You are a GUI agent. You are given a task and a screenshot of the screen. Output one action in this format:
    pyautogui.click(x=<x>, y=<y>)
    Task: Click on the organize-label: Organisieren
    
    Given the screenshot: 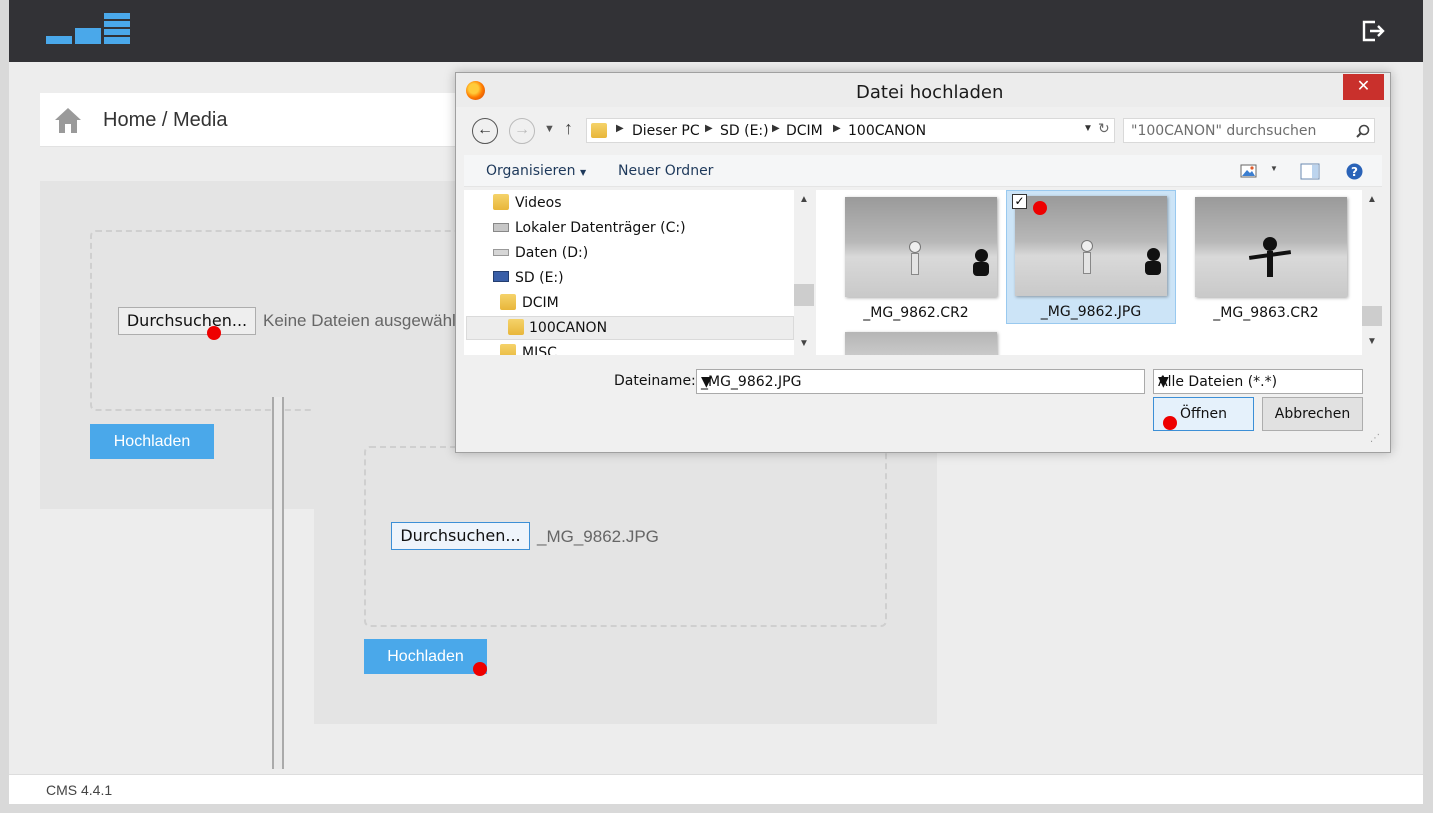 What is the action you would take?
    pyautogui.click(x=531, y=171)
    